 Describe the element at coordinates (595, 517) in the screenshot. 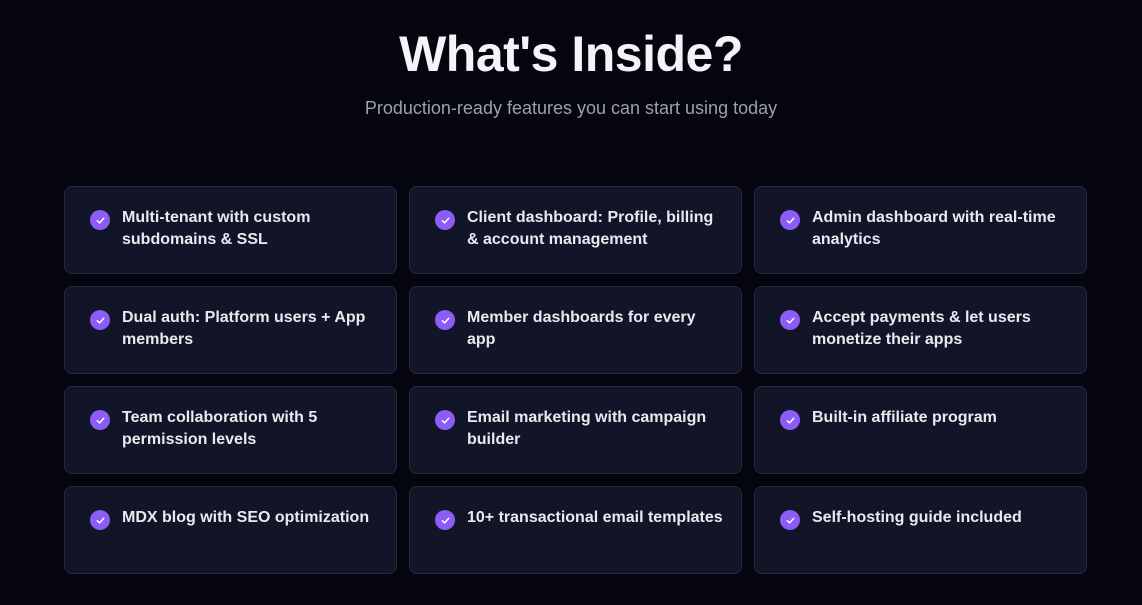

I see `feature-label: 10+ transactional email templates` at that location.